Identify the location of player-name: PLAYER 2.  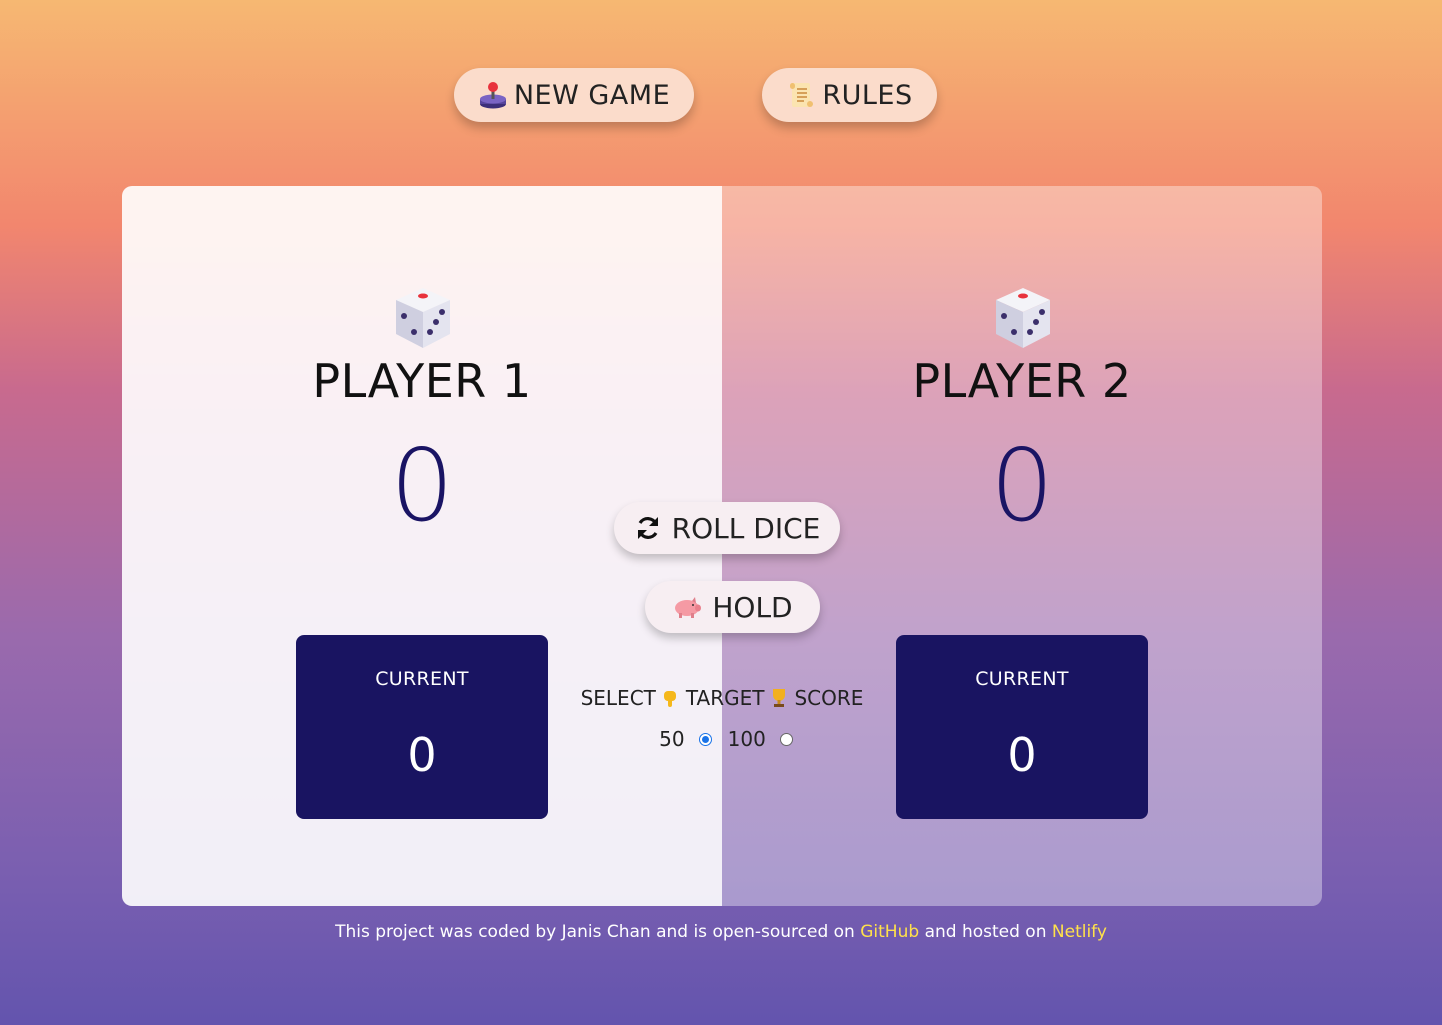
(1022, 381).